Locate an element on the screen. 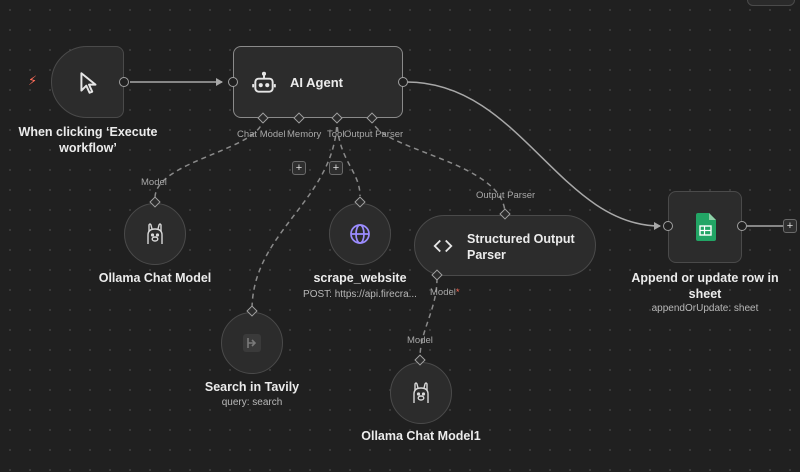  append-or-update-sheet-node is located at coordinates (705, 227).